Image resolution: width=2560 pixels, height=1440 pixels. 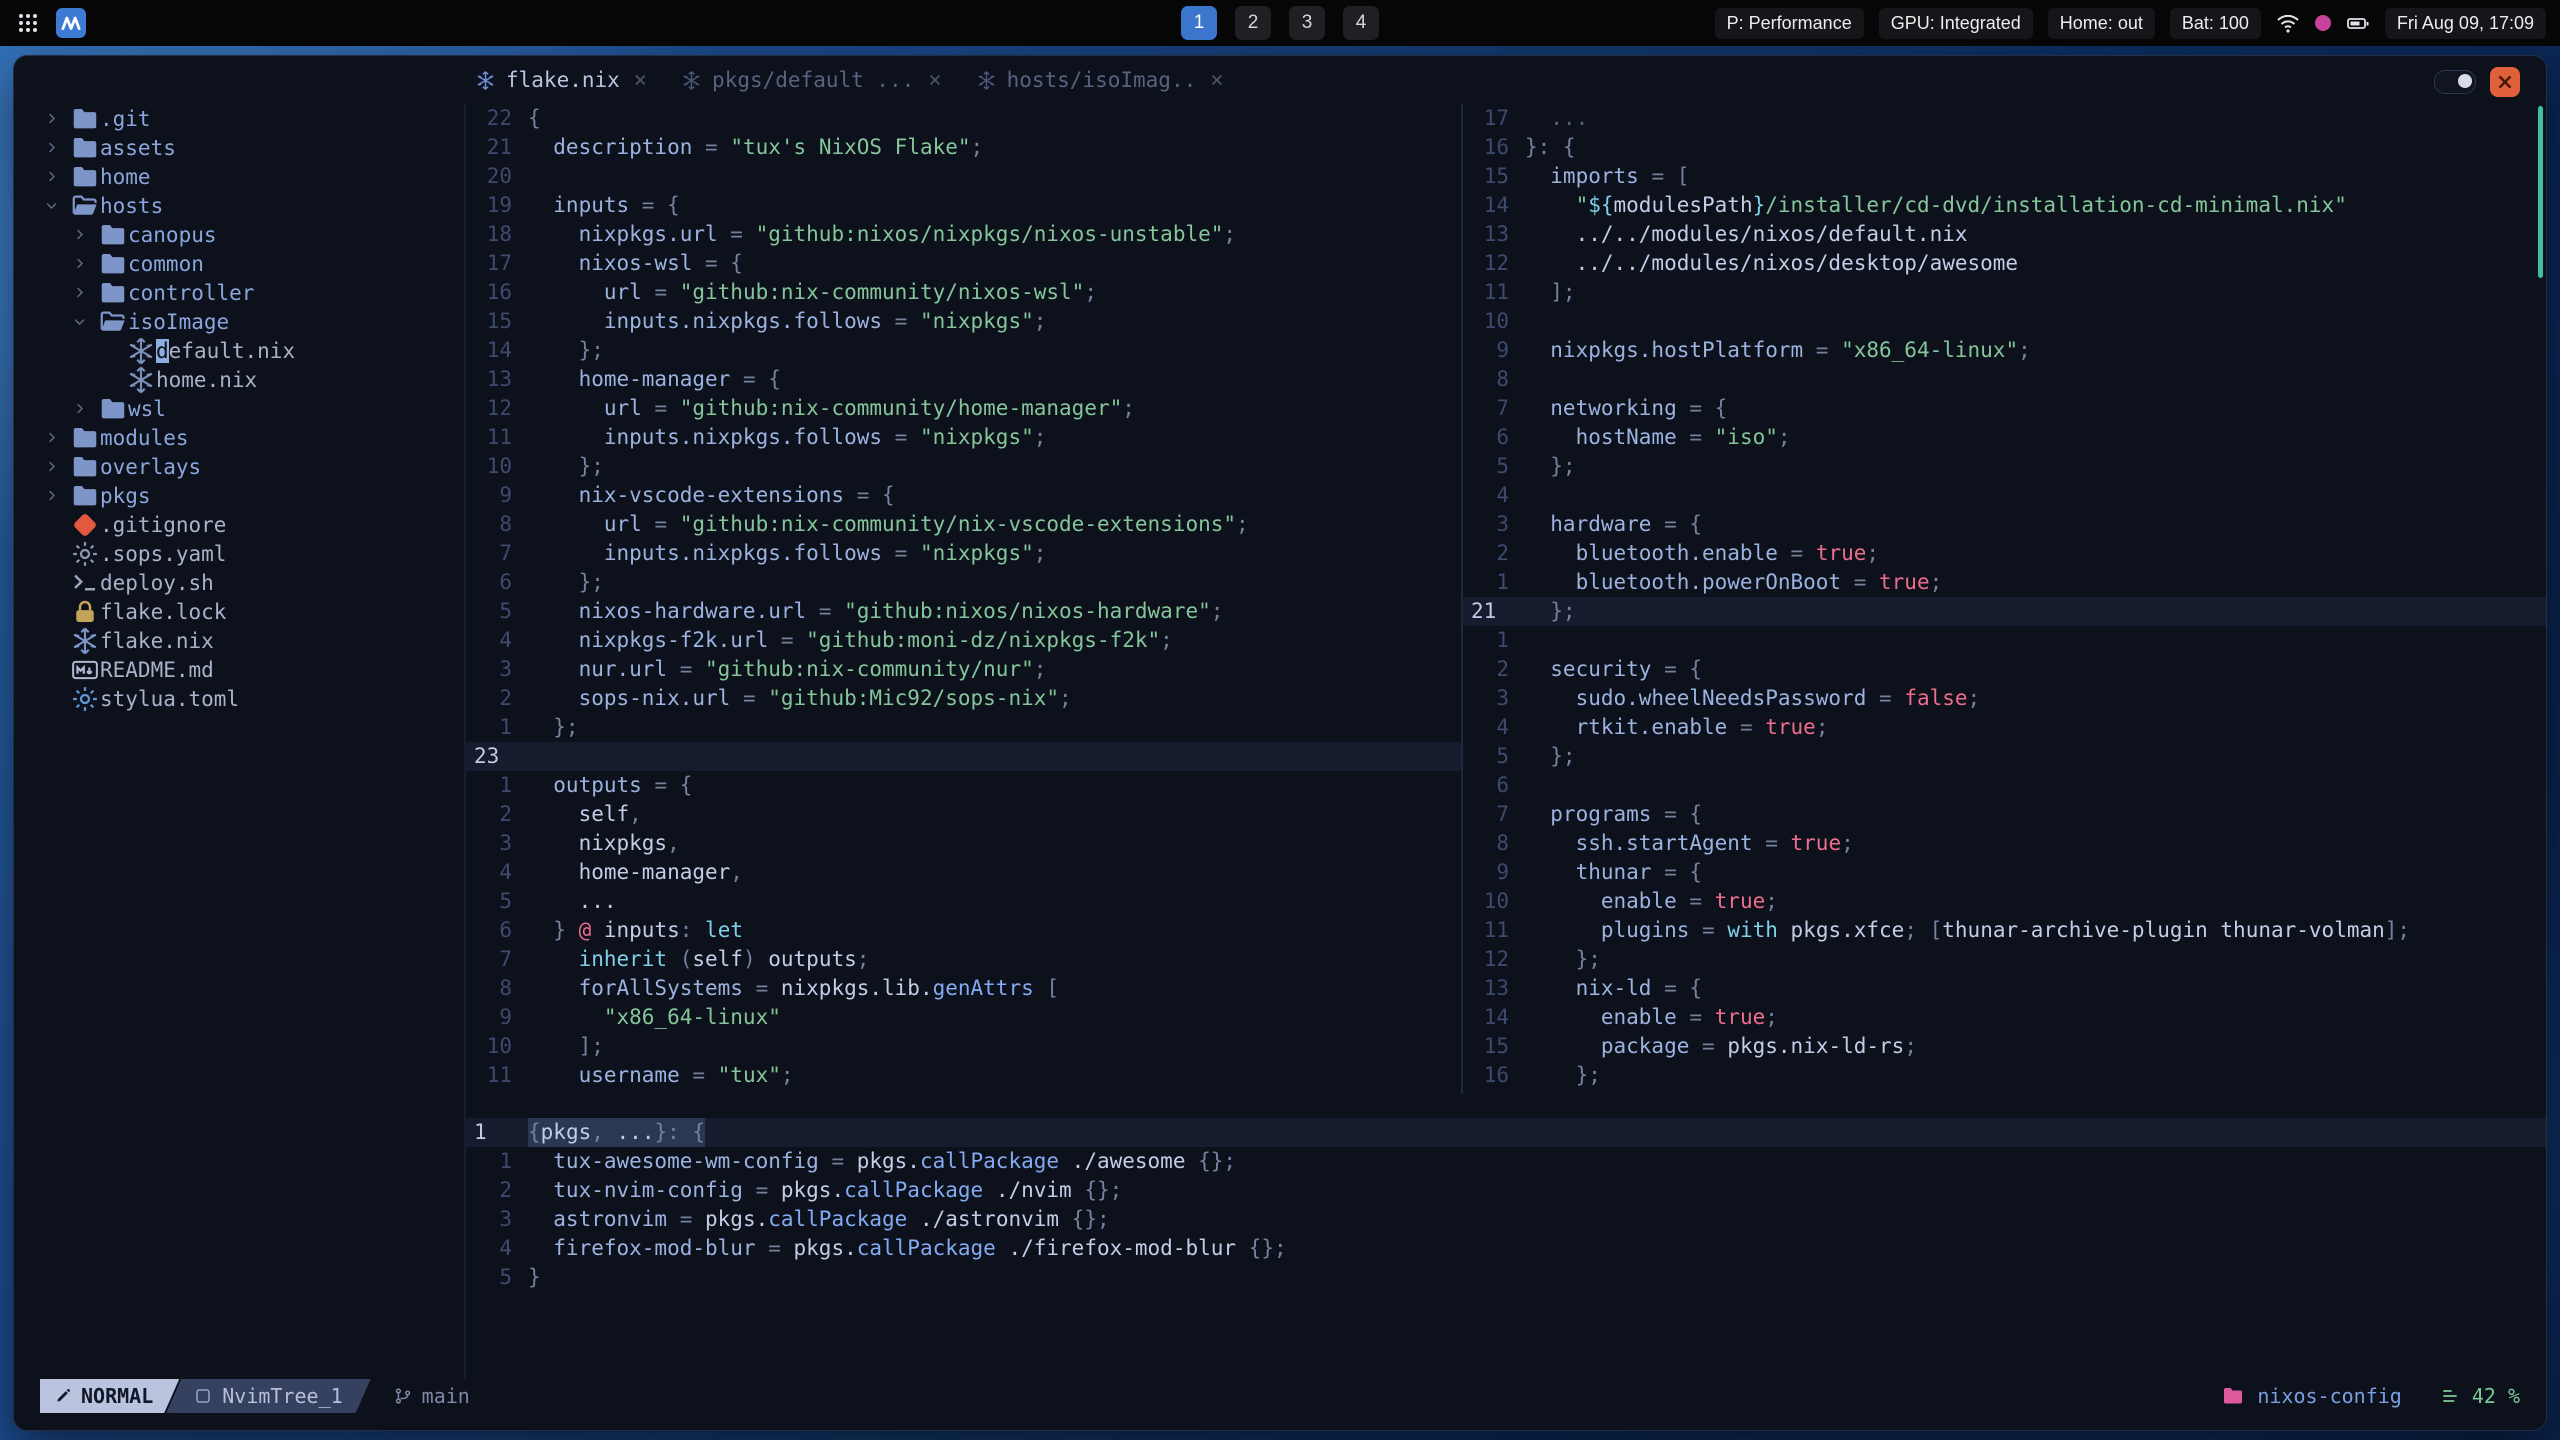 What do you see at coordinates (269, 350) in the screenshot?
I see `tree-item-default-nix: default.nix` at bounding box center [269, 350].